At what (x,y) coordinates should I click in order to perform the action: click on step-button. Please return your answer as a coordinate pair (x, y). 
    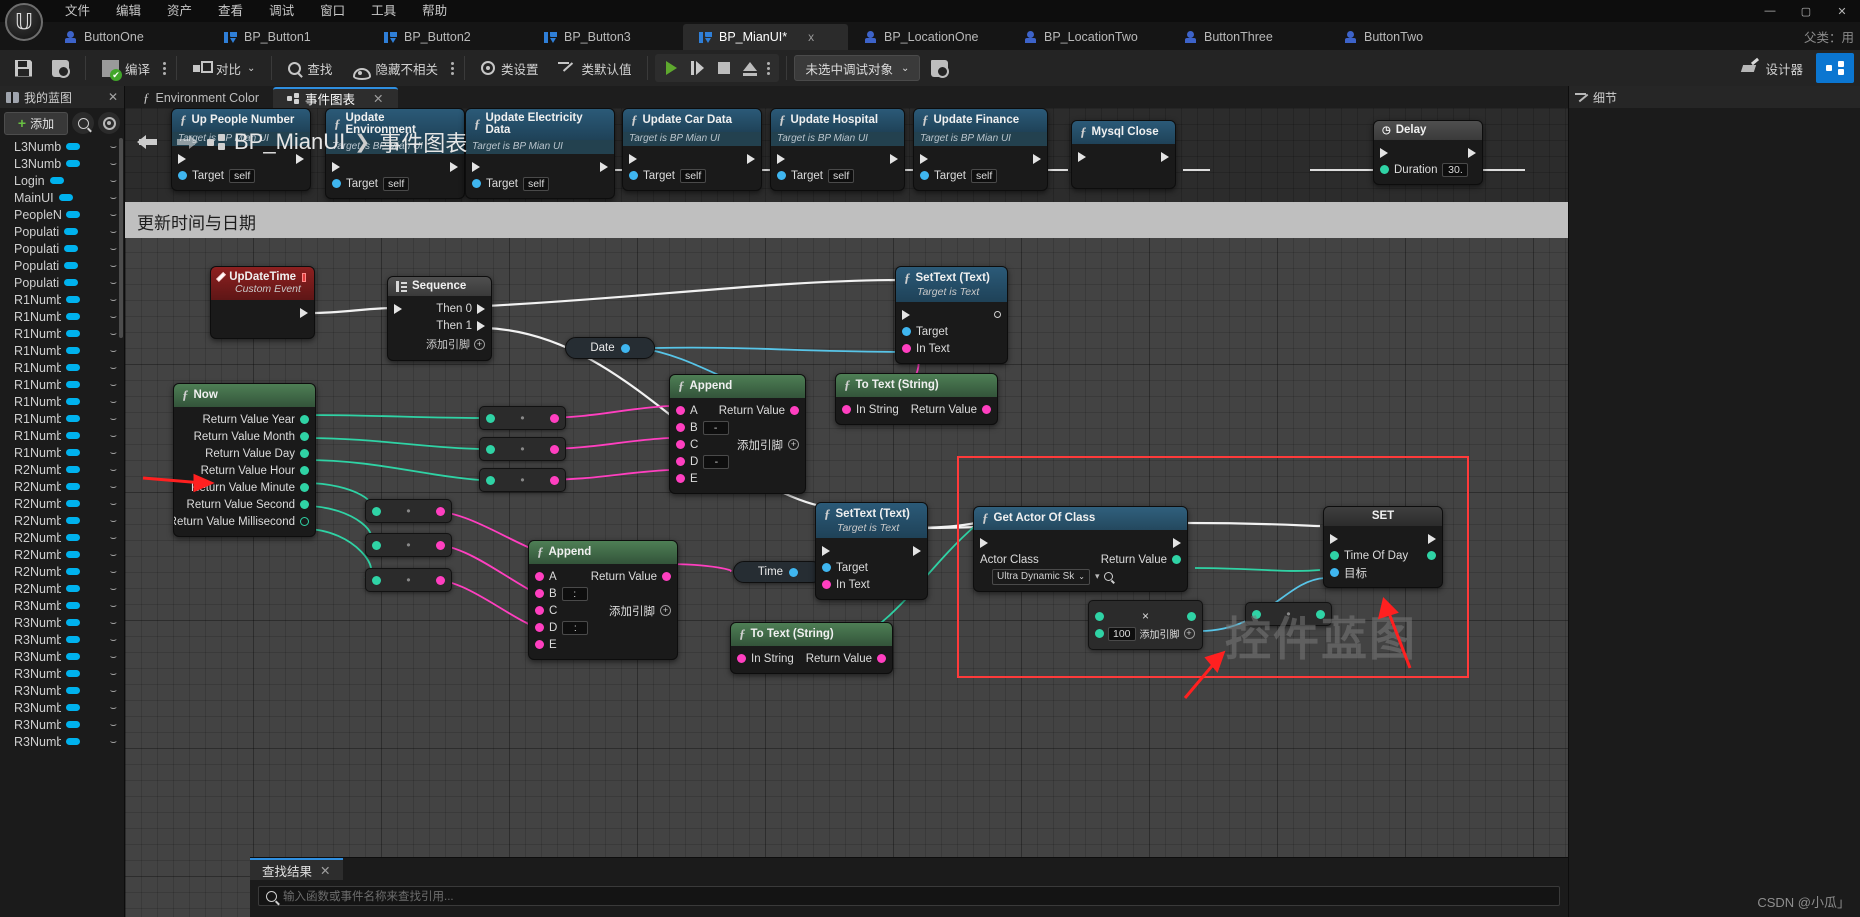
    Looking at the image, I should click on (698, 68).